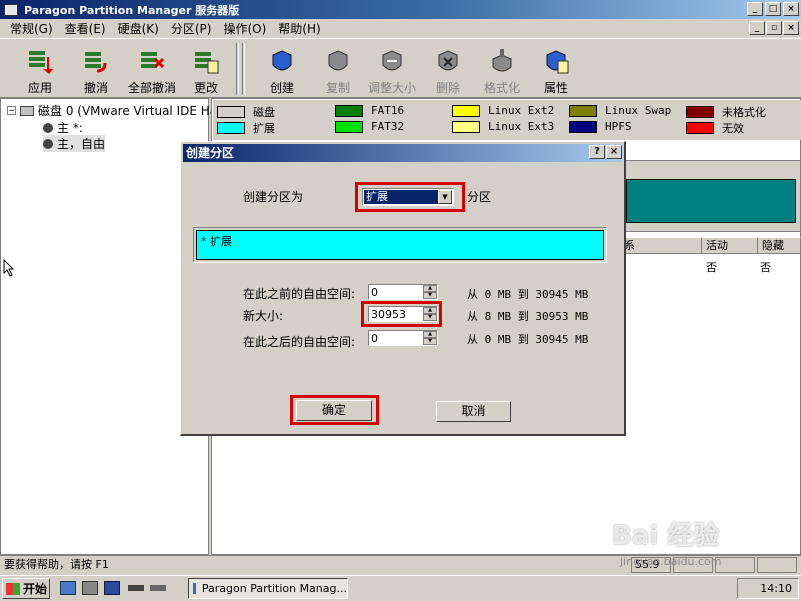  What do you see at coordinates (338, 62) in the screenshot?
I see `copy-icon` at bounding box center [338, 62].